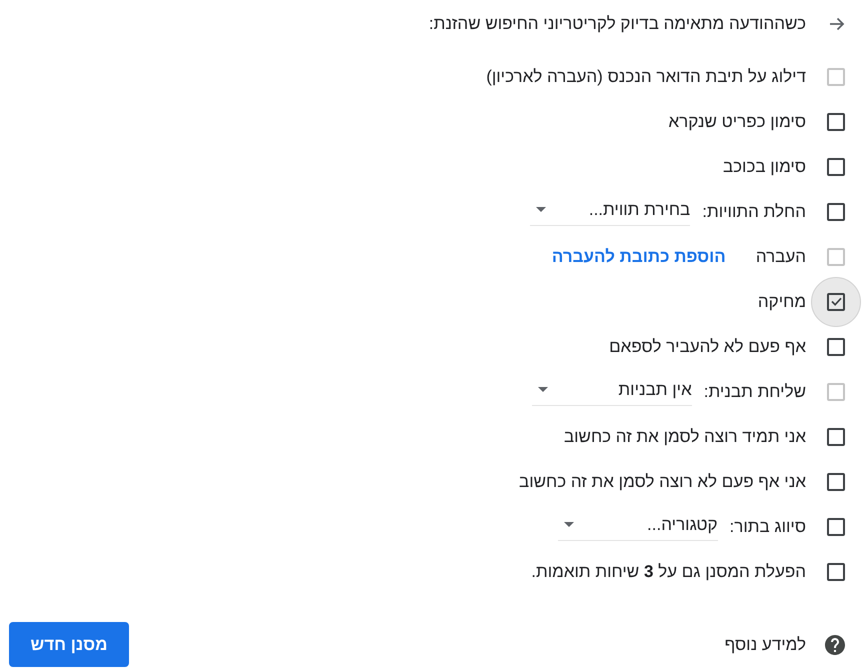 The height and width of the screenshot is (672, 865). Describe the element at coordinates (782, 302) in the screenshot. I see `option-label: מחיקה` at that location.